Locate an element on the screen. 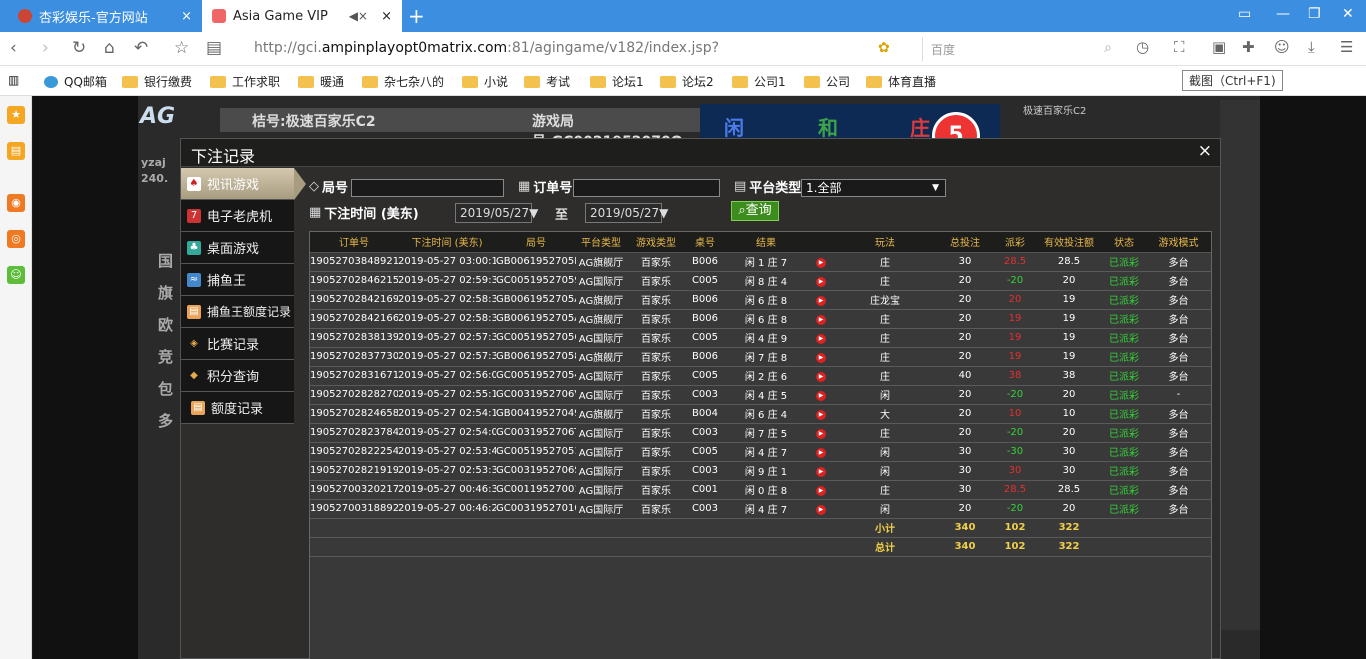 The width and height of the screenshot is (1366, 659). bookmark-folder: 公司1 is located at coordinates (759, 81).